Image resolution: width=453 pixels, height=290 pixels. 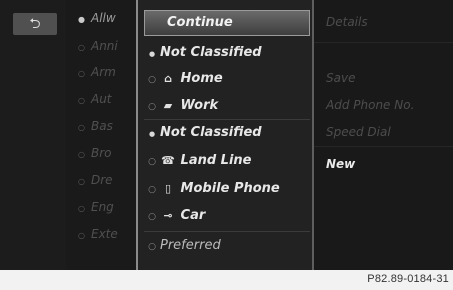 What do you see at coordinates (101, 180) in the screenshot?
I see `category-label: Dre` at bounding box center [101, 180].